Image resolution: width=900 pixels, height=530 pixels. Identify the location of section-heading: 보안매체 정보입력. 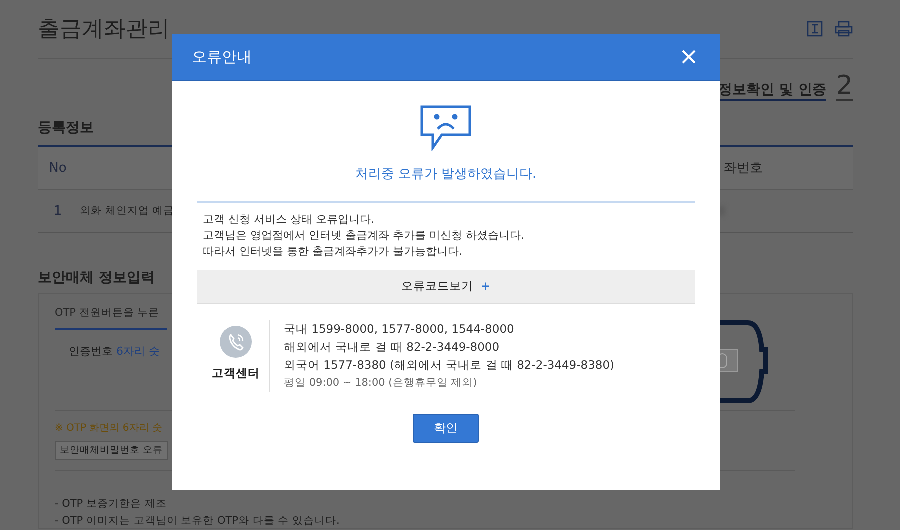
(96, 278).